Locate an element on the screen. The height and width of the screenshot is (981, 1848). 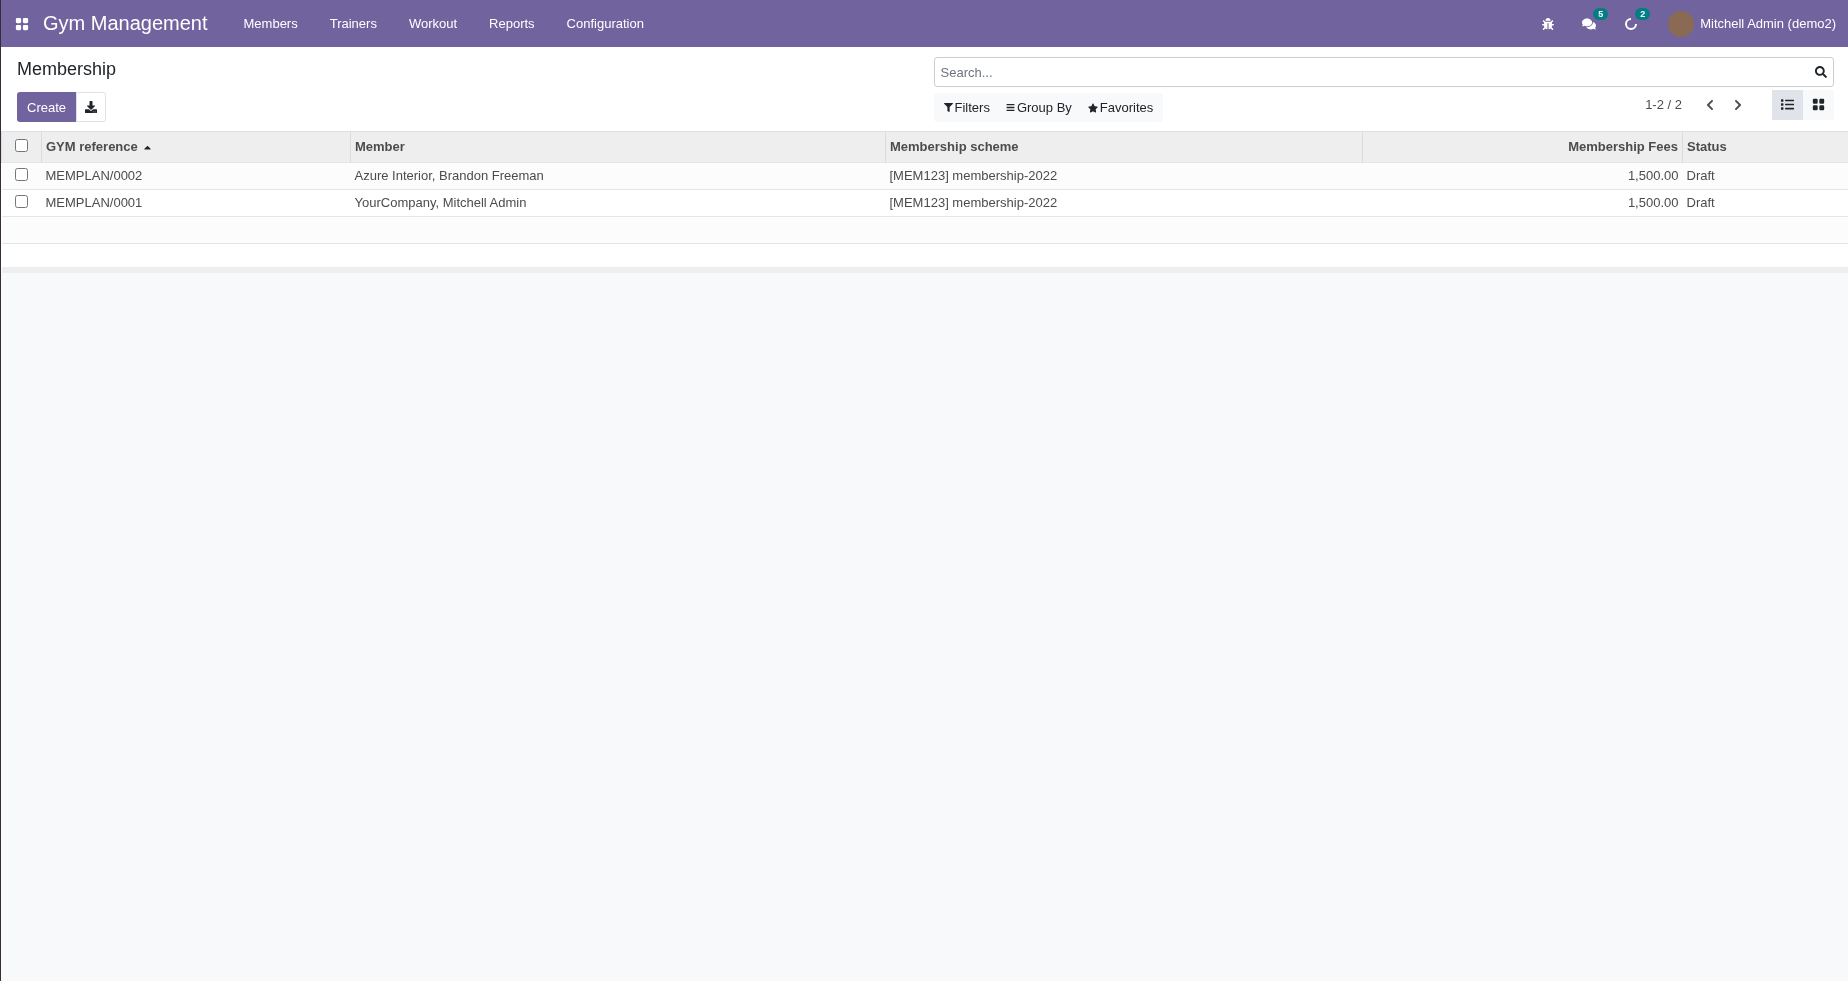
page-title: Membership is located at coordinates (67, 69).